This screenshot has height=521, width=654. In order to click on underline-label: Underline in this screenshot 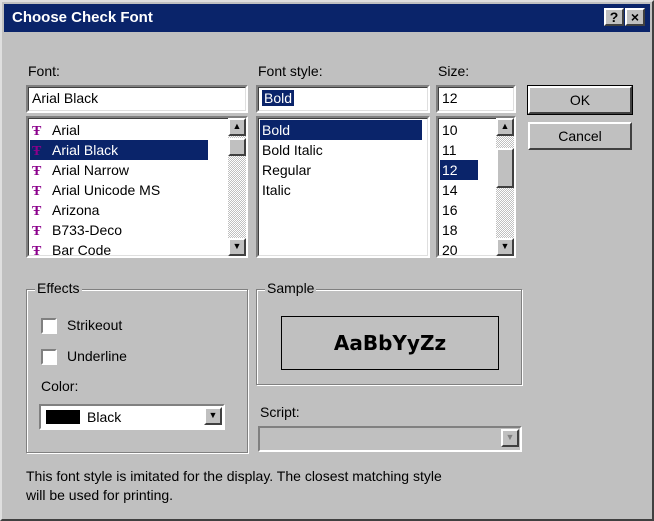, I will do `click(97, 356)`.